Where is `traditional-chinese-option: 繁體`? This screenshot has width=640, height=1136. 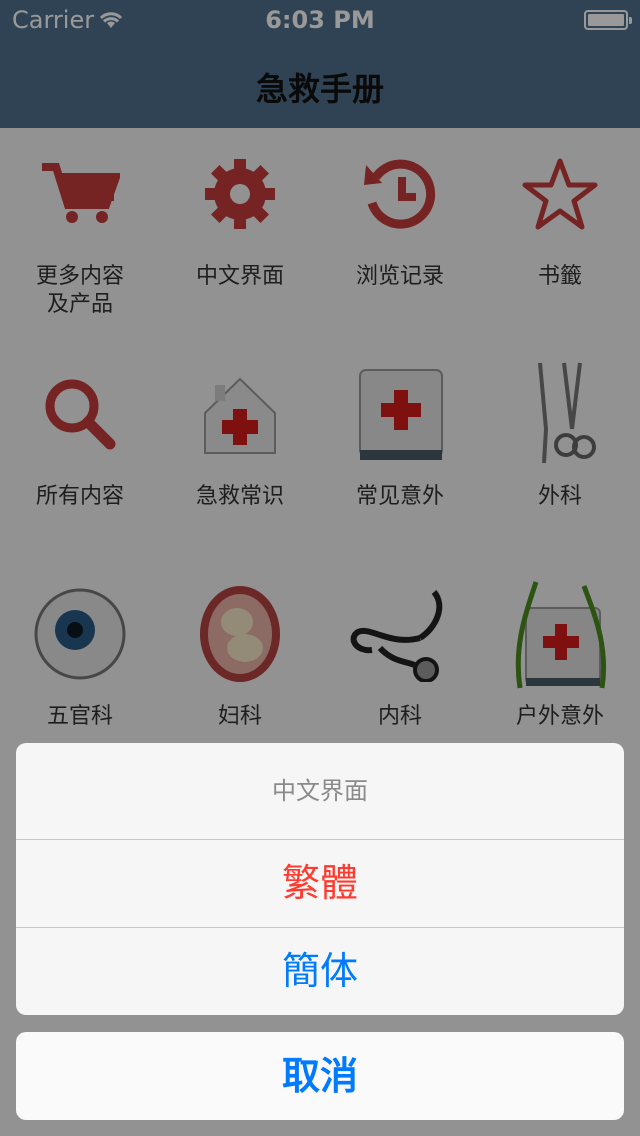 traditional-chinese-option: 繁體 is located at coordinates (320, 884).